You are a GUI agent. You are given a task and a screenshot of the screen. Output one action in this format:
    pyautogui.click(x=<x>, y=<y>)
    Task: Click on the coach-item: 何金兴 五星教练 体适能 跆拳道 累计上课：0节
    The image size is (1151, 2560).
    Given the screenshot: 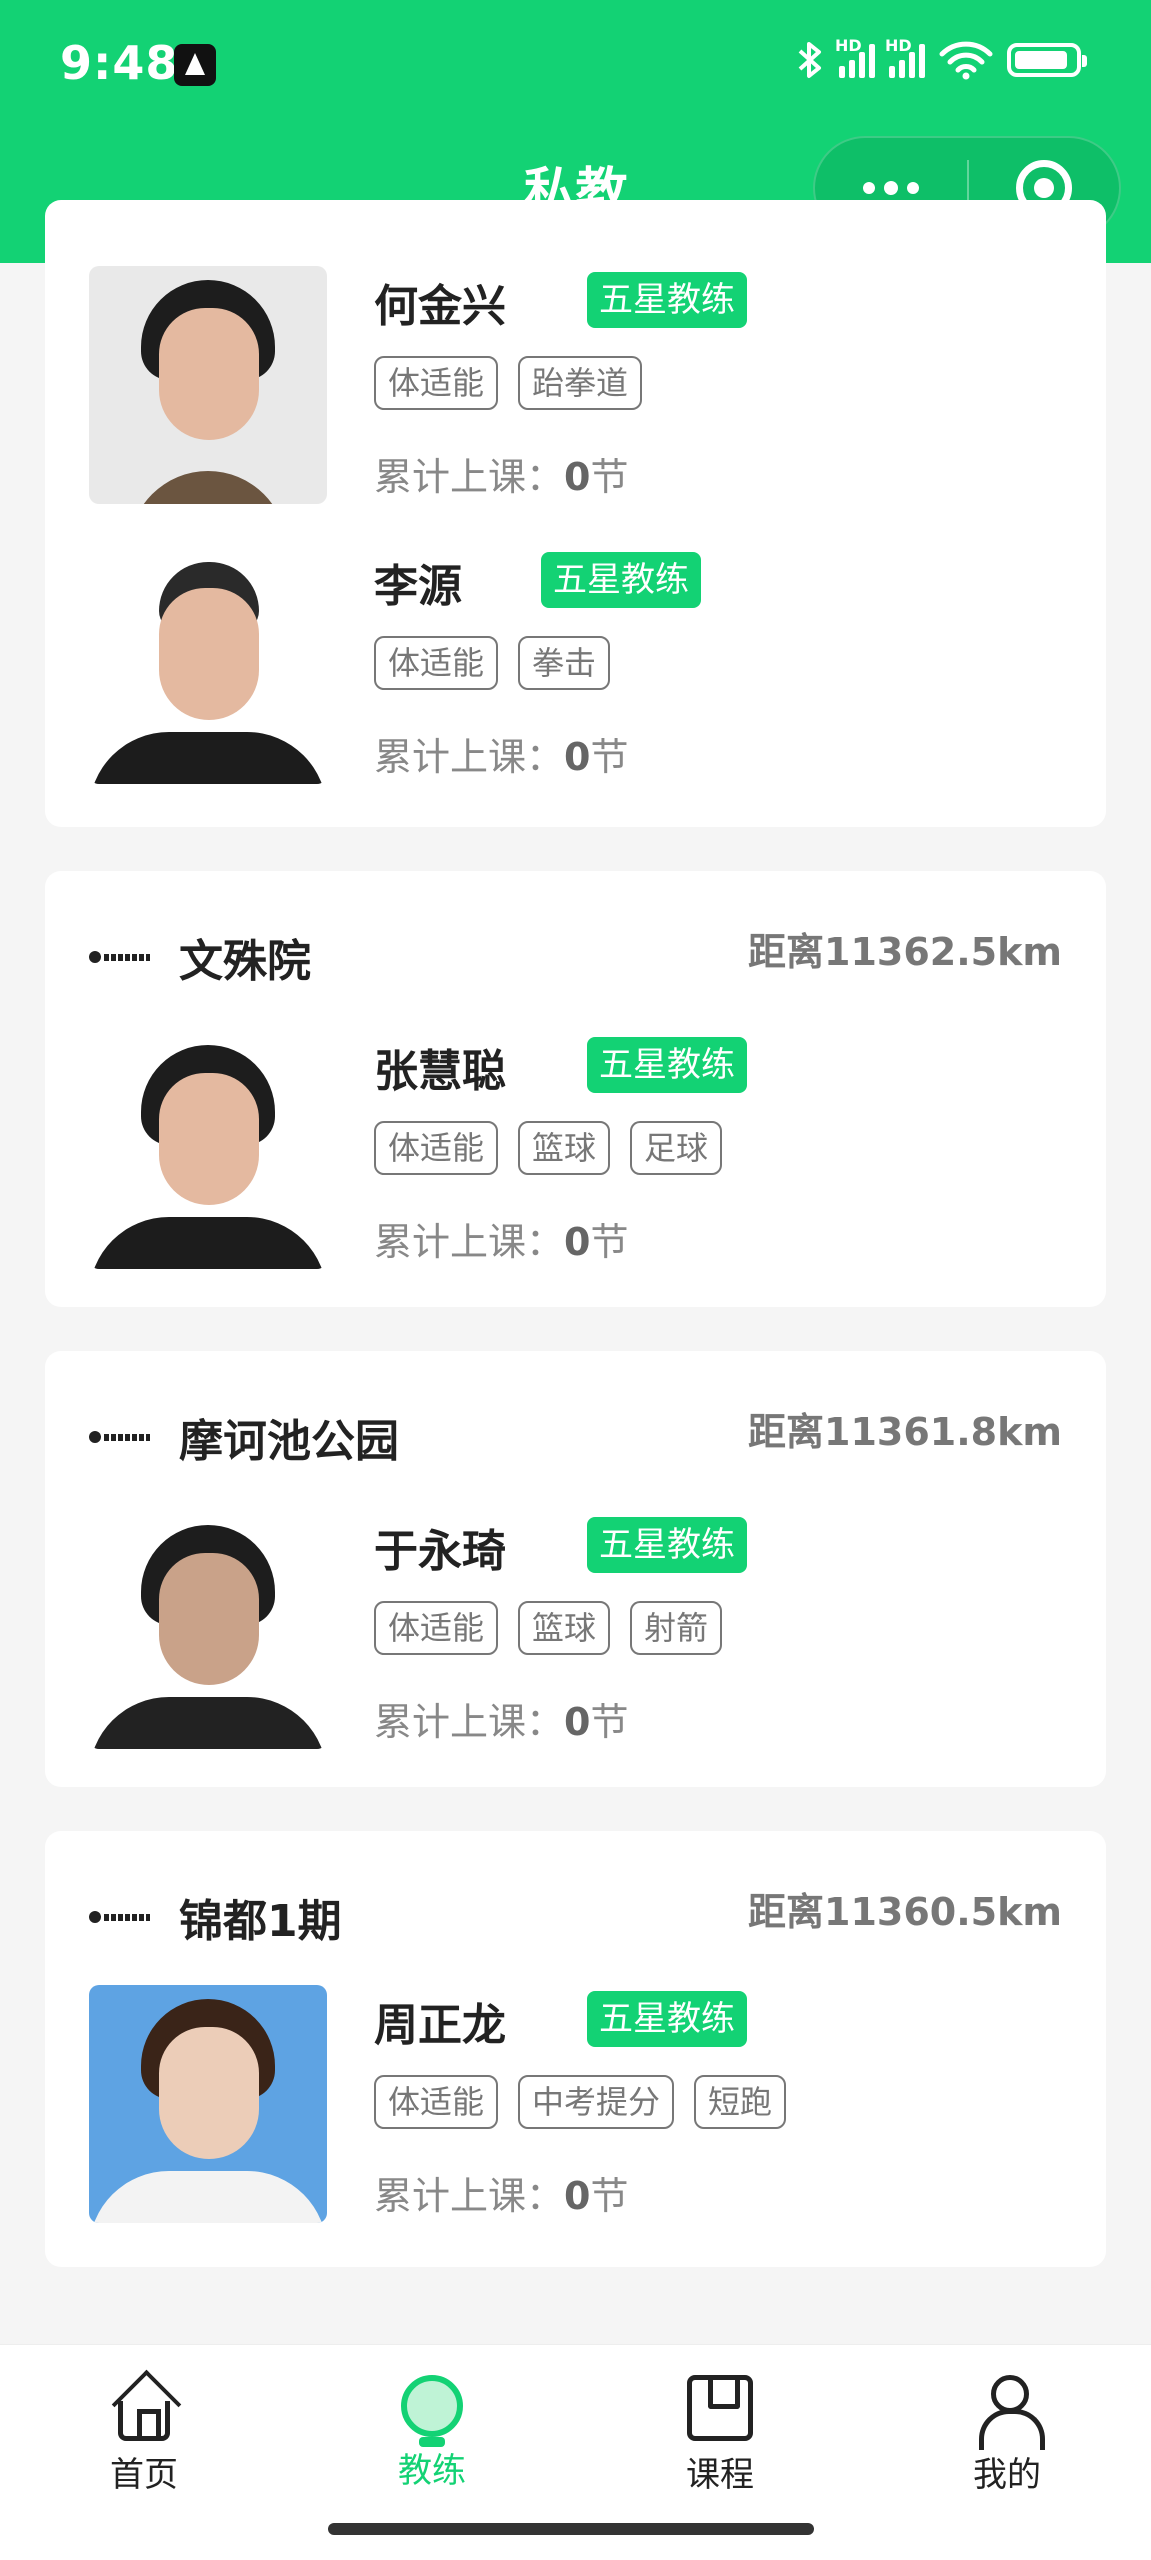 What is the action you would take?
    pyautogui.click(x=584, y=386)
    